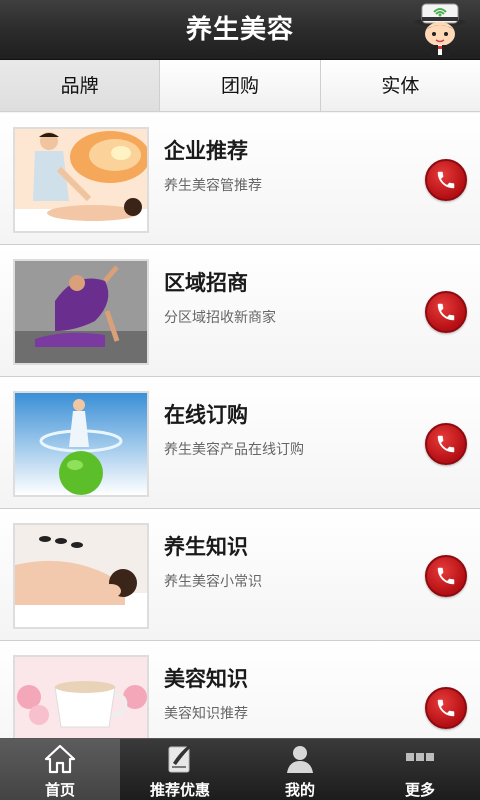  I want to click on nav-mine: 我的, so click(300, 769).